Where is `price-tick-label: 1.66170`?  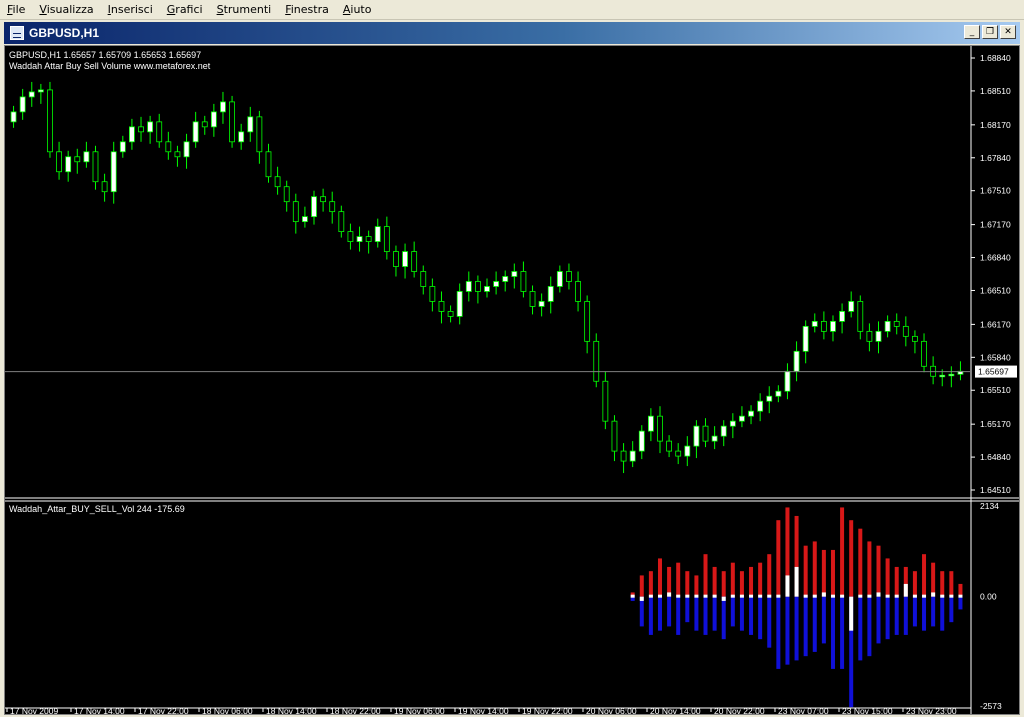
price-tick-label: 1.66170 is located at coordinates (995, 324).